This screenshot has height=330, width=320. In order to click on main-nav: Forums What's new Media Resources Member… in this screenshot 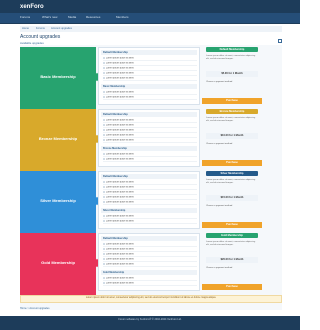, I will do `click(150, 18)`.